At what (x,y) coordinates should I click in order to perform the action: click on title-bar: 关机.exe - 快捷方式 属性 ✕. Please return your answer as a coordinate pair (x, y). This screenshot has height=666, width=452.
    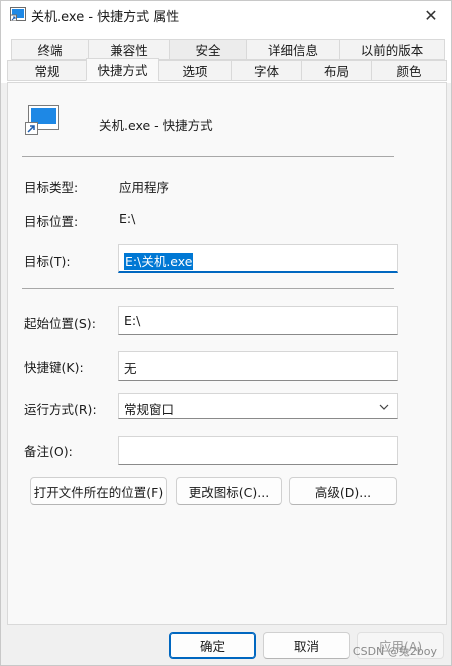
    Looking at the image, I should click on (226, 15).